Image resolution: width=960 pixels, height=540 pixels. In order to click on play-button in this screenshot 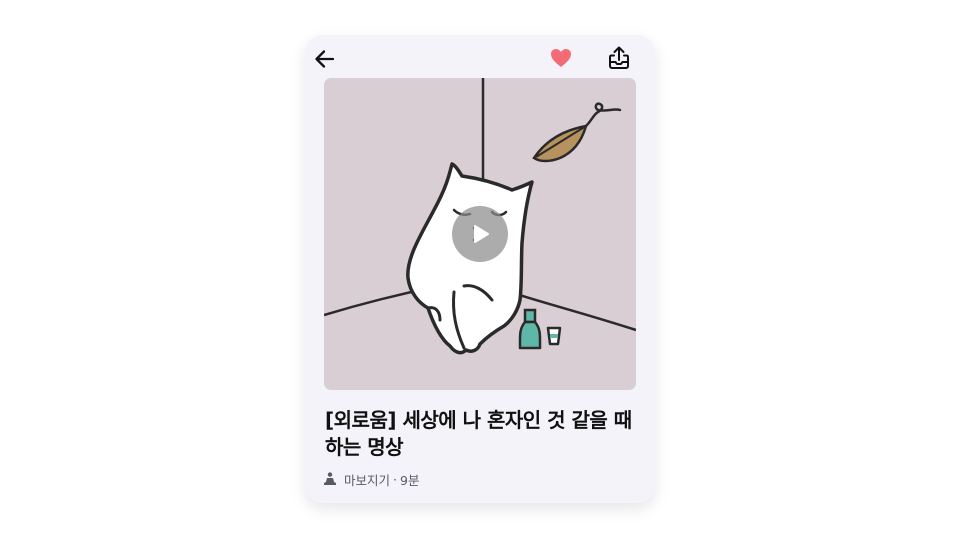, I will do `click(480, 234)`.